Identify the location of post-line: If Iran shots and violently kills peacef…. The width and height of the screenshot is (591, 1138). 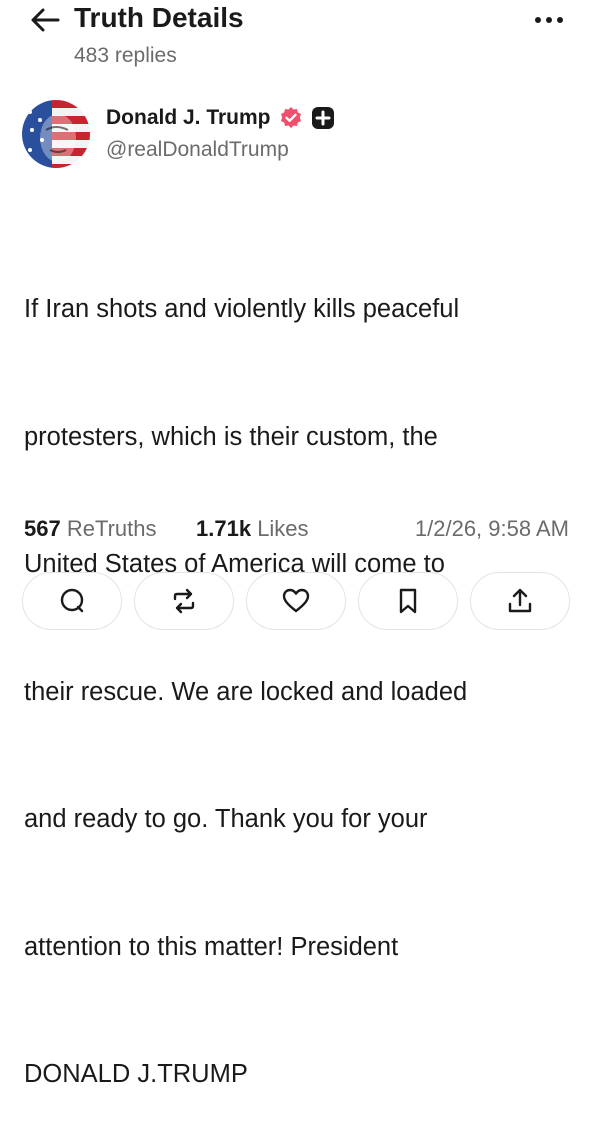
(242, 309).